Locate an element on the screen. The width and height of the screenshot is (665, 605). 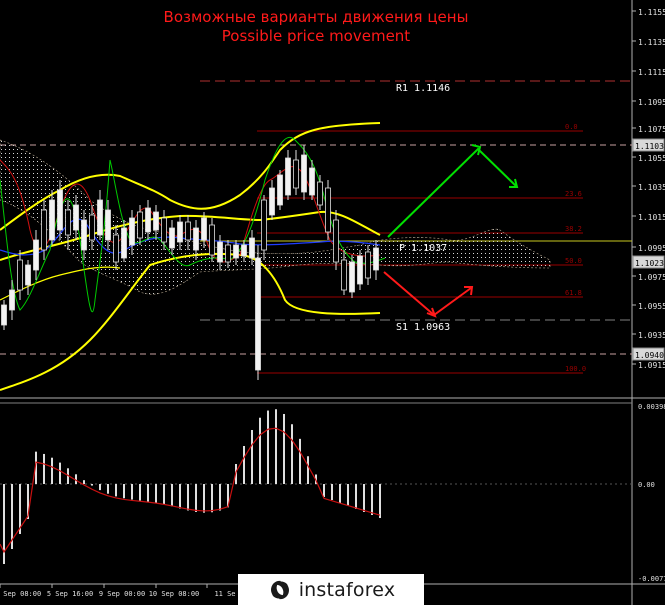
price-tick-label: 1.0995 is located at coordinates (651, 248).